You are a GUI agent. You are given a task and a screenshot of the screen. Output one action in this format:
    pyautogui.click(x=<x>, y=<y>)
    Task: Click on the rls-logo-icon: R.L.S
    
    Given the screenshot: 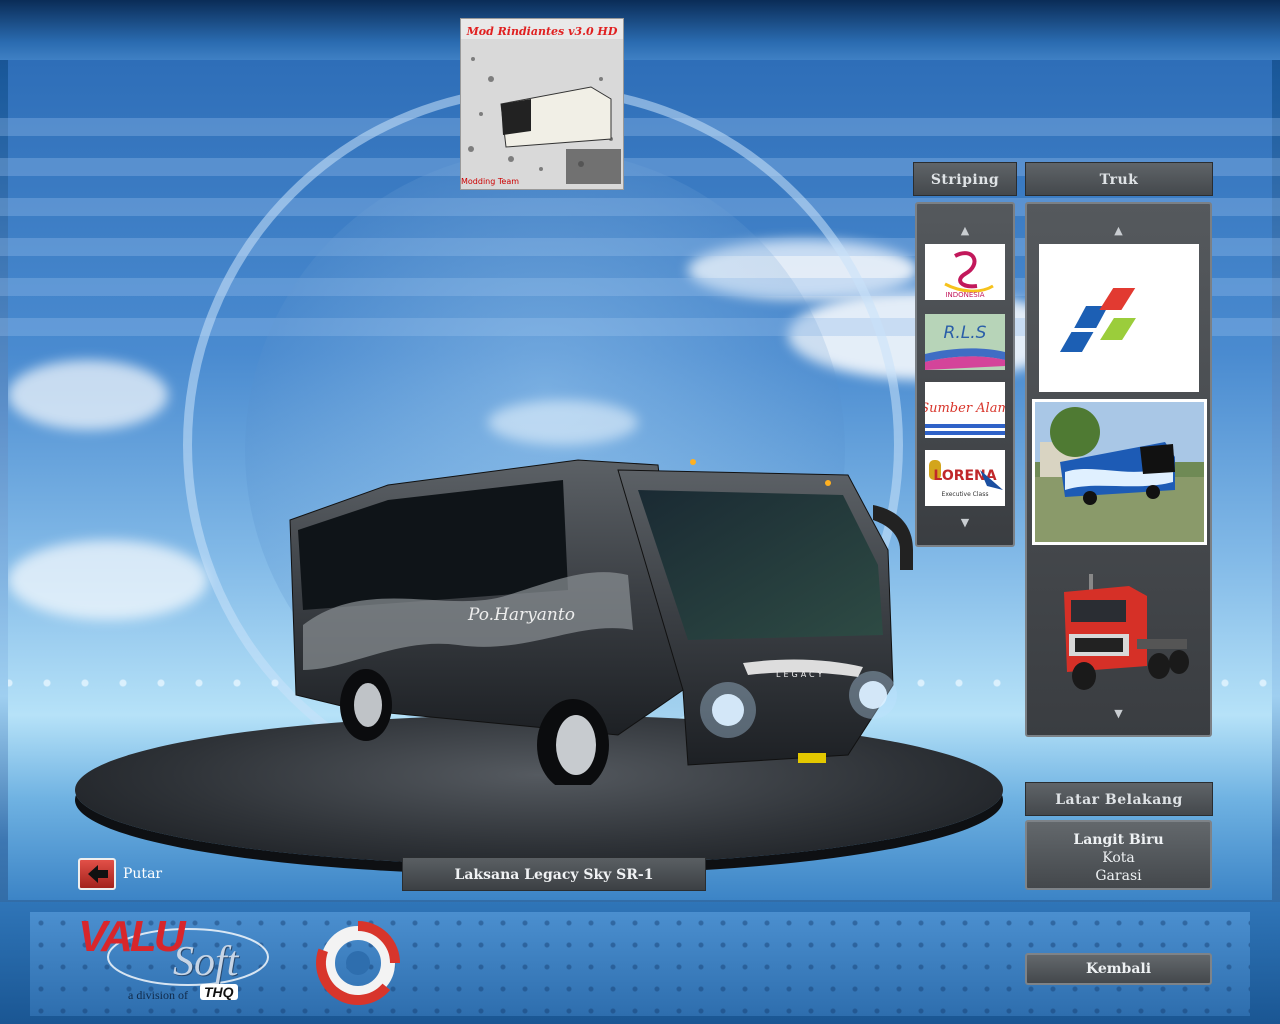 What is the action you would take?
    pyautogui.click(x=965, y=346)
    